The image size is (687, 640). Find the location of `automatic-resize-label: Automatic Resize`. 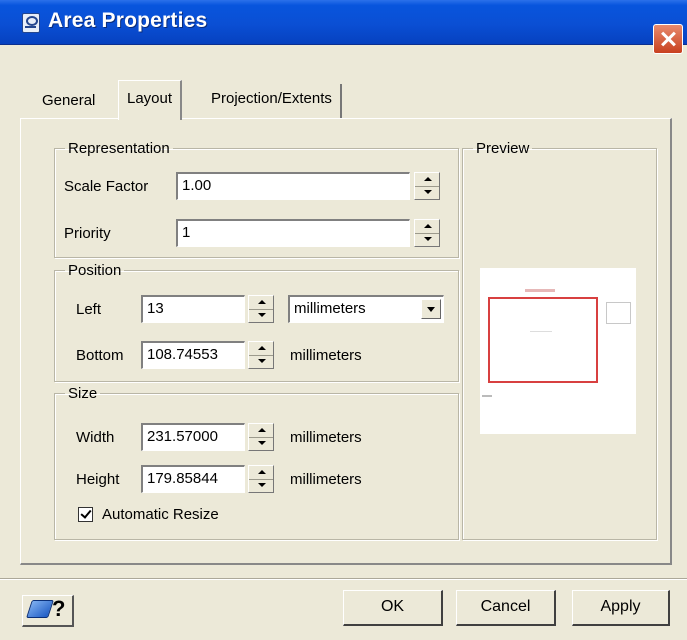

automatic-resize-label: Automatic Resize is located at coordinates (160, 514).